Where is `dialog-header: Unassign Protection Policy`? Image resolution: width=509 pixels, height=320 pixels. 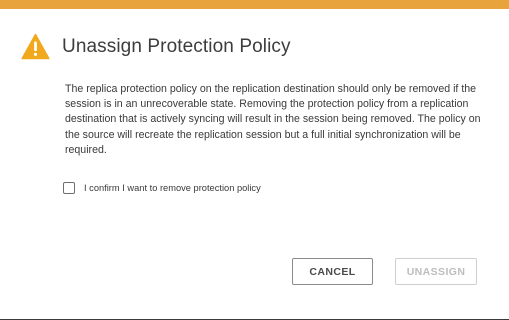 dialog-header: Unassign Protection Policy is located at coordinates (156, 46).